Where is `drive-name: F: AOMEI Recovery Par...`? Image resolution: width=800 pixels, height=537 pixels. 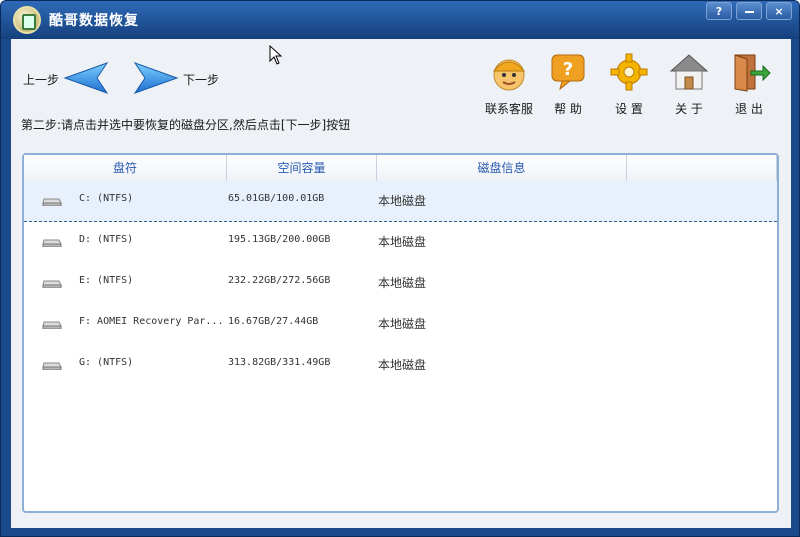
drive-name: F: AOMEI Recovery Par... is located at coordinates (151, 321).